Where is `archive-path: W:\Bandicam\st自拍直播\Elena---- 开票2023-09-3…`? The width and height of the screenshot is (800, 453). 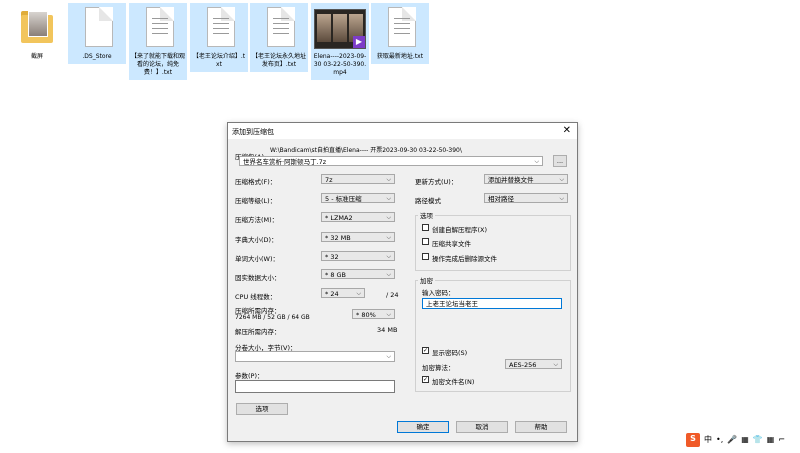 archive-path: W:\Bandicam\st自拍直播\Elena---- 开票2023-09-3… is located at coordinates (366, 150).